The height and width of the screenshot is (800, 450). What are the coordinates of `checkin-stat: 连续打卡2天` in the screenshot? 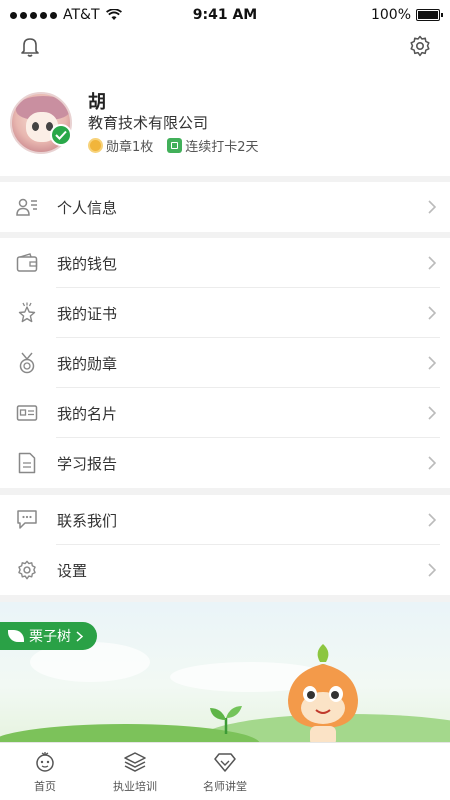 It's located at (213, 145).